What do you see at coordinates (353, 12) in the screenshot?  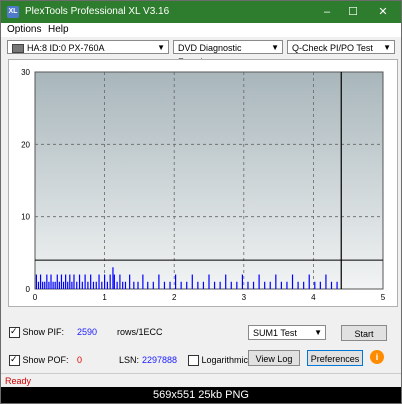 I see `maximize-button: ☐` at bounding box center [353, 12].